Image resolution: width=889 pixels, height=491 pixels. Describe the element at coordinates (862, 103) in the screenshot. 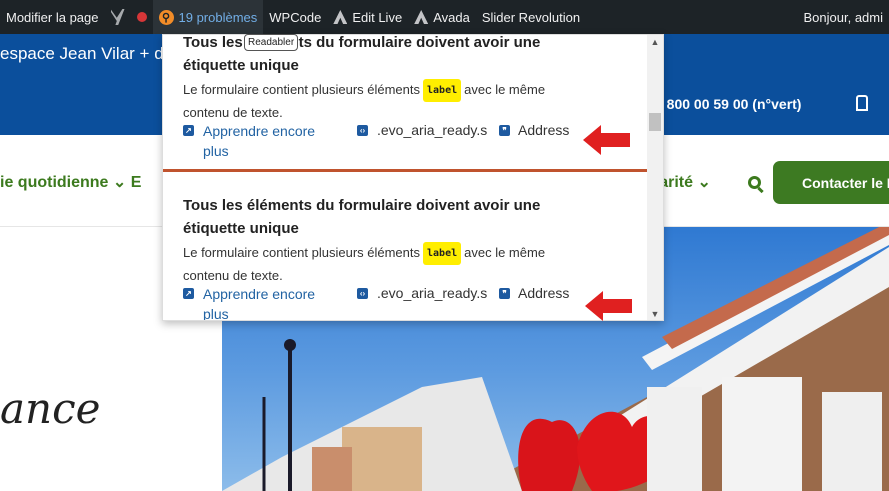

I see `user-icon` at that location.